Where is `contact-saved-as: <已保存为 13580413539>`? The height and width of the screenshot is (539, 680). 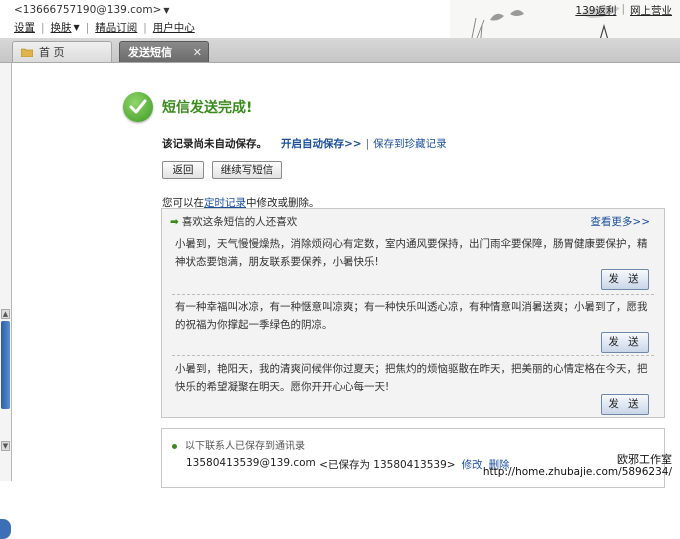
contact-saved-as: <已保存为 13580413539> is located at coordinates (387, 465).